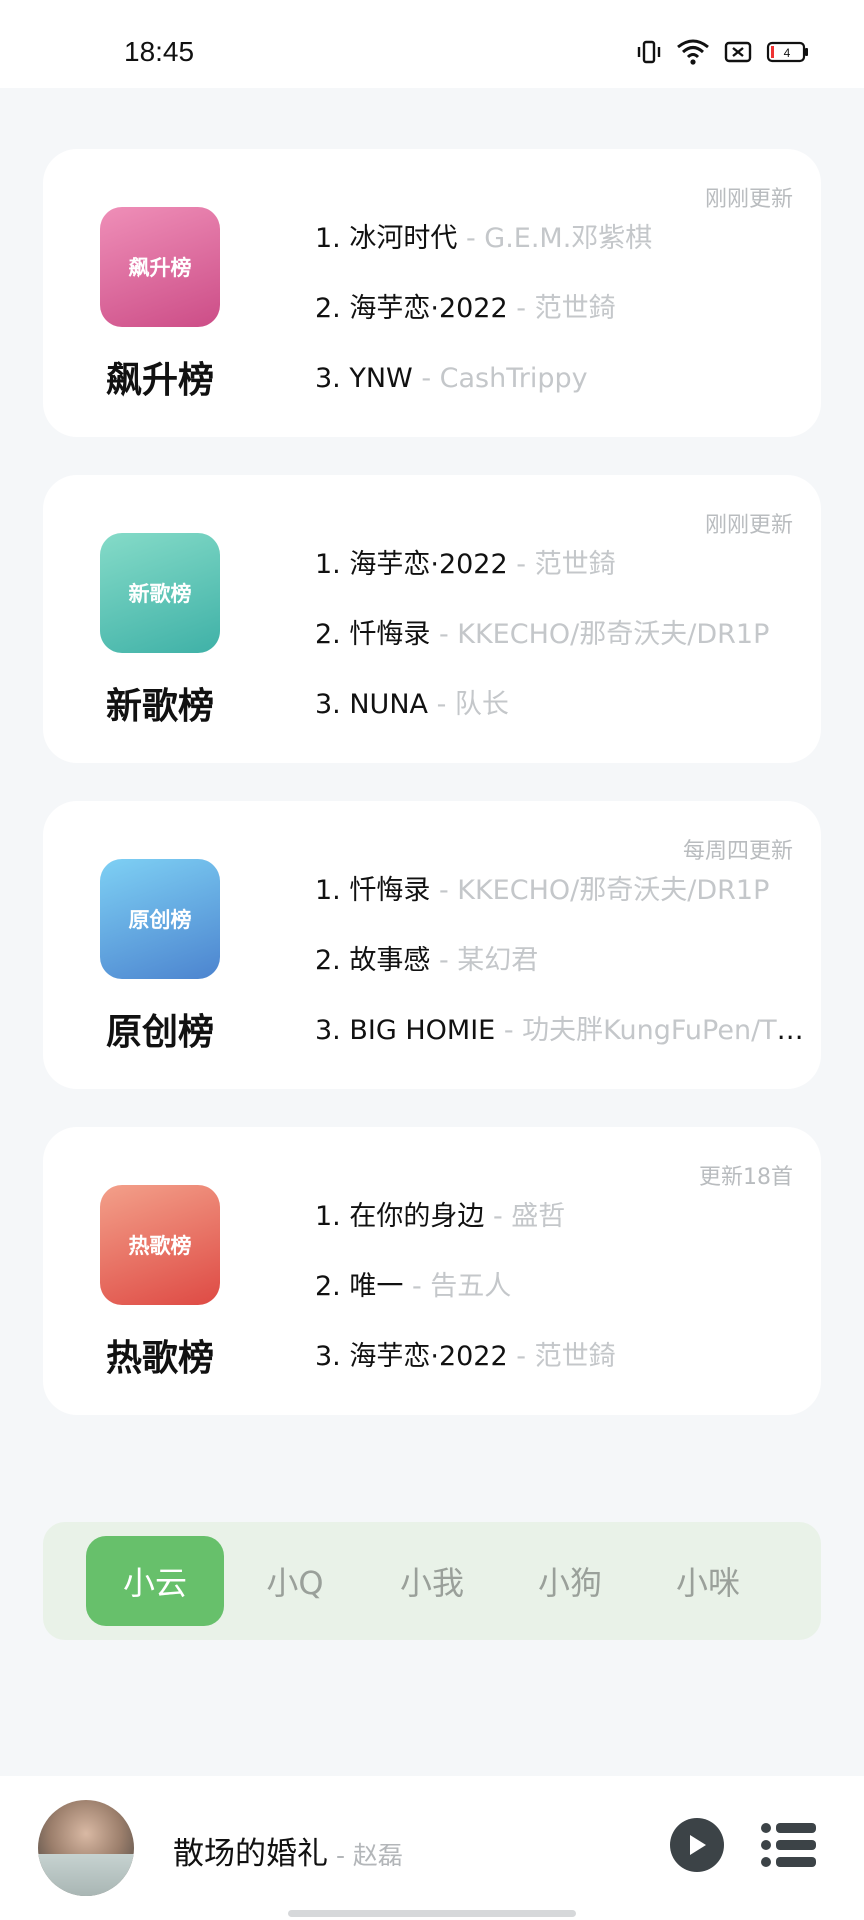 Image resolution: width=864 pixels, height=1920 pixels. What do you see at coordinates (570, 1581) in the screenshot?
I see `tab-xiaogou: 小狗` at bounding box center [570, 1581].